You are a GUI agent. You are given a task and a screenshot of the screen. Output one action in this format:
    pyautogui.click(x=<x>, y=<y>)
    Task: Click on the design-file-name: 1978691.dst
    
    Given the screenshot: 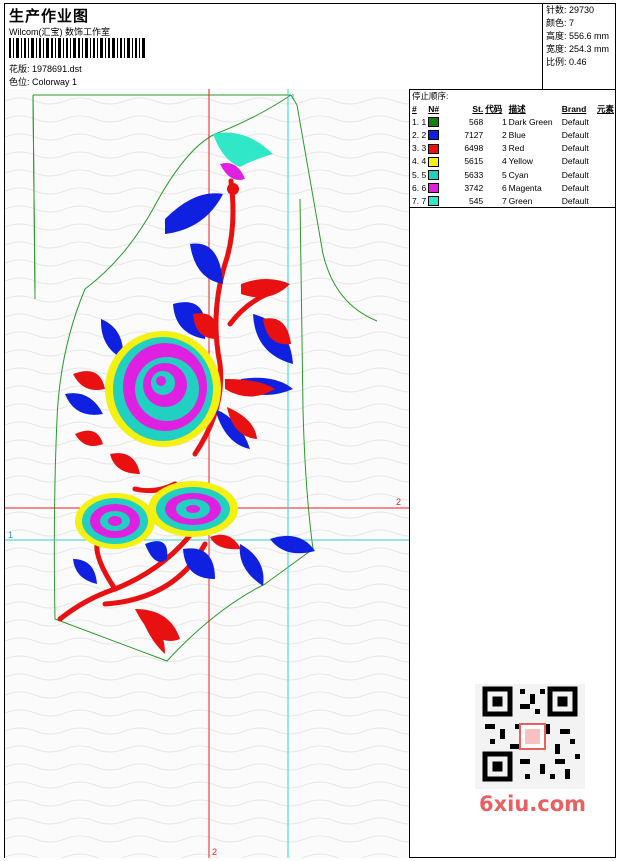 What is the action you would take?
    pyautogui.click(x=57, y=69)
    